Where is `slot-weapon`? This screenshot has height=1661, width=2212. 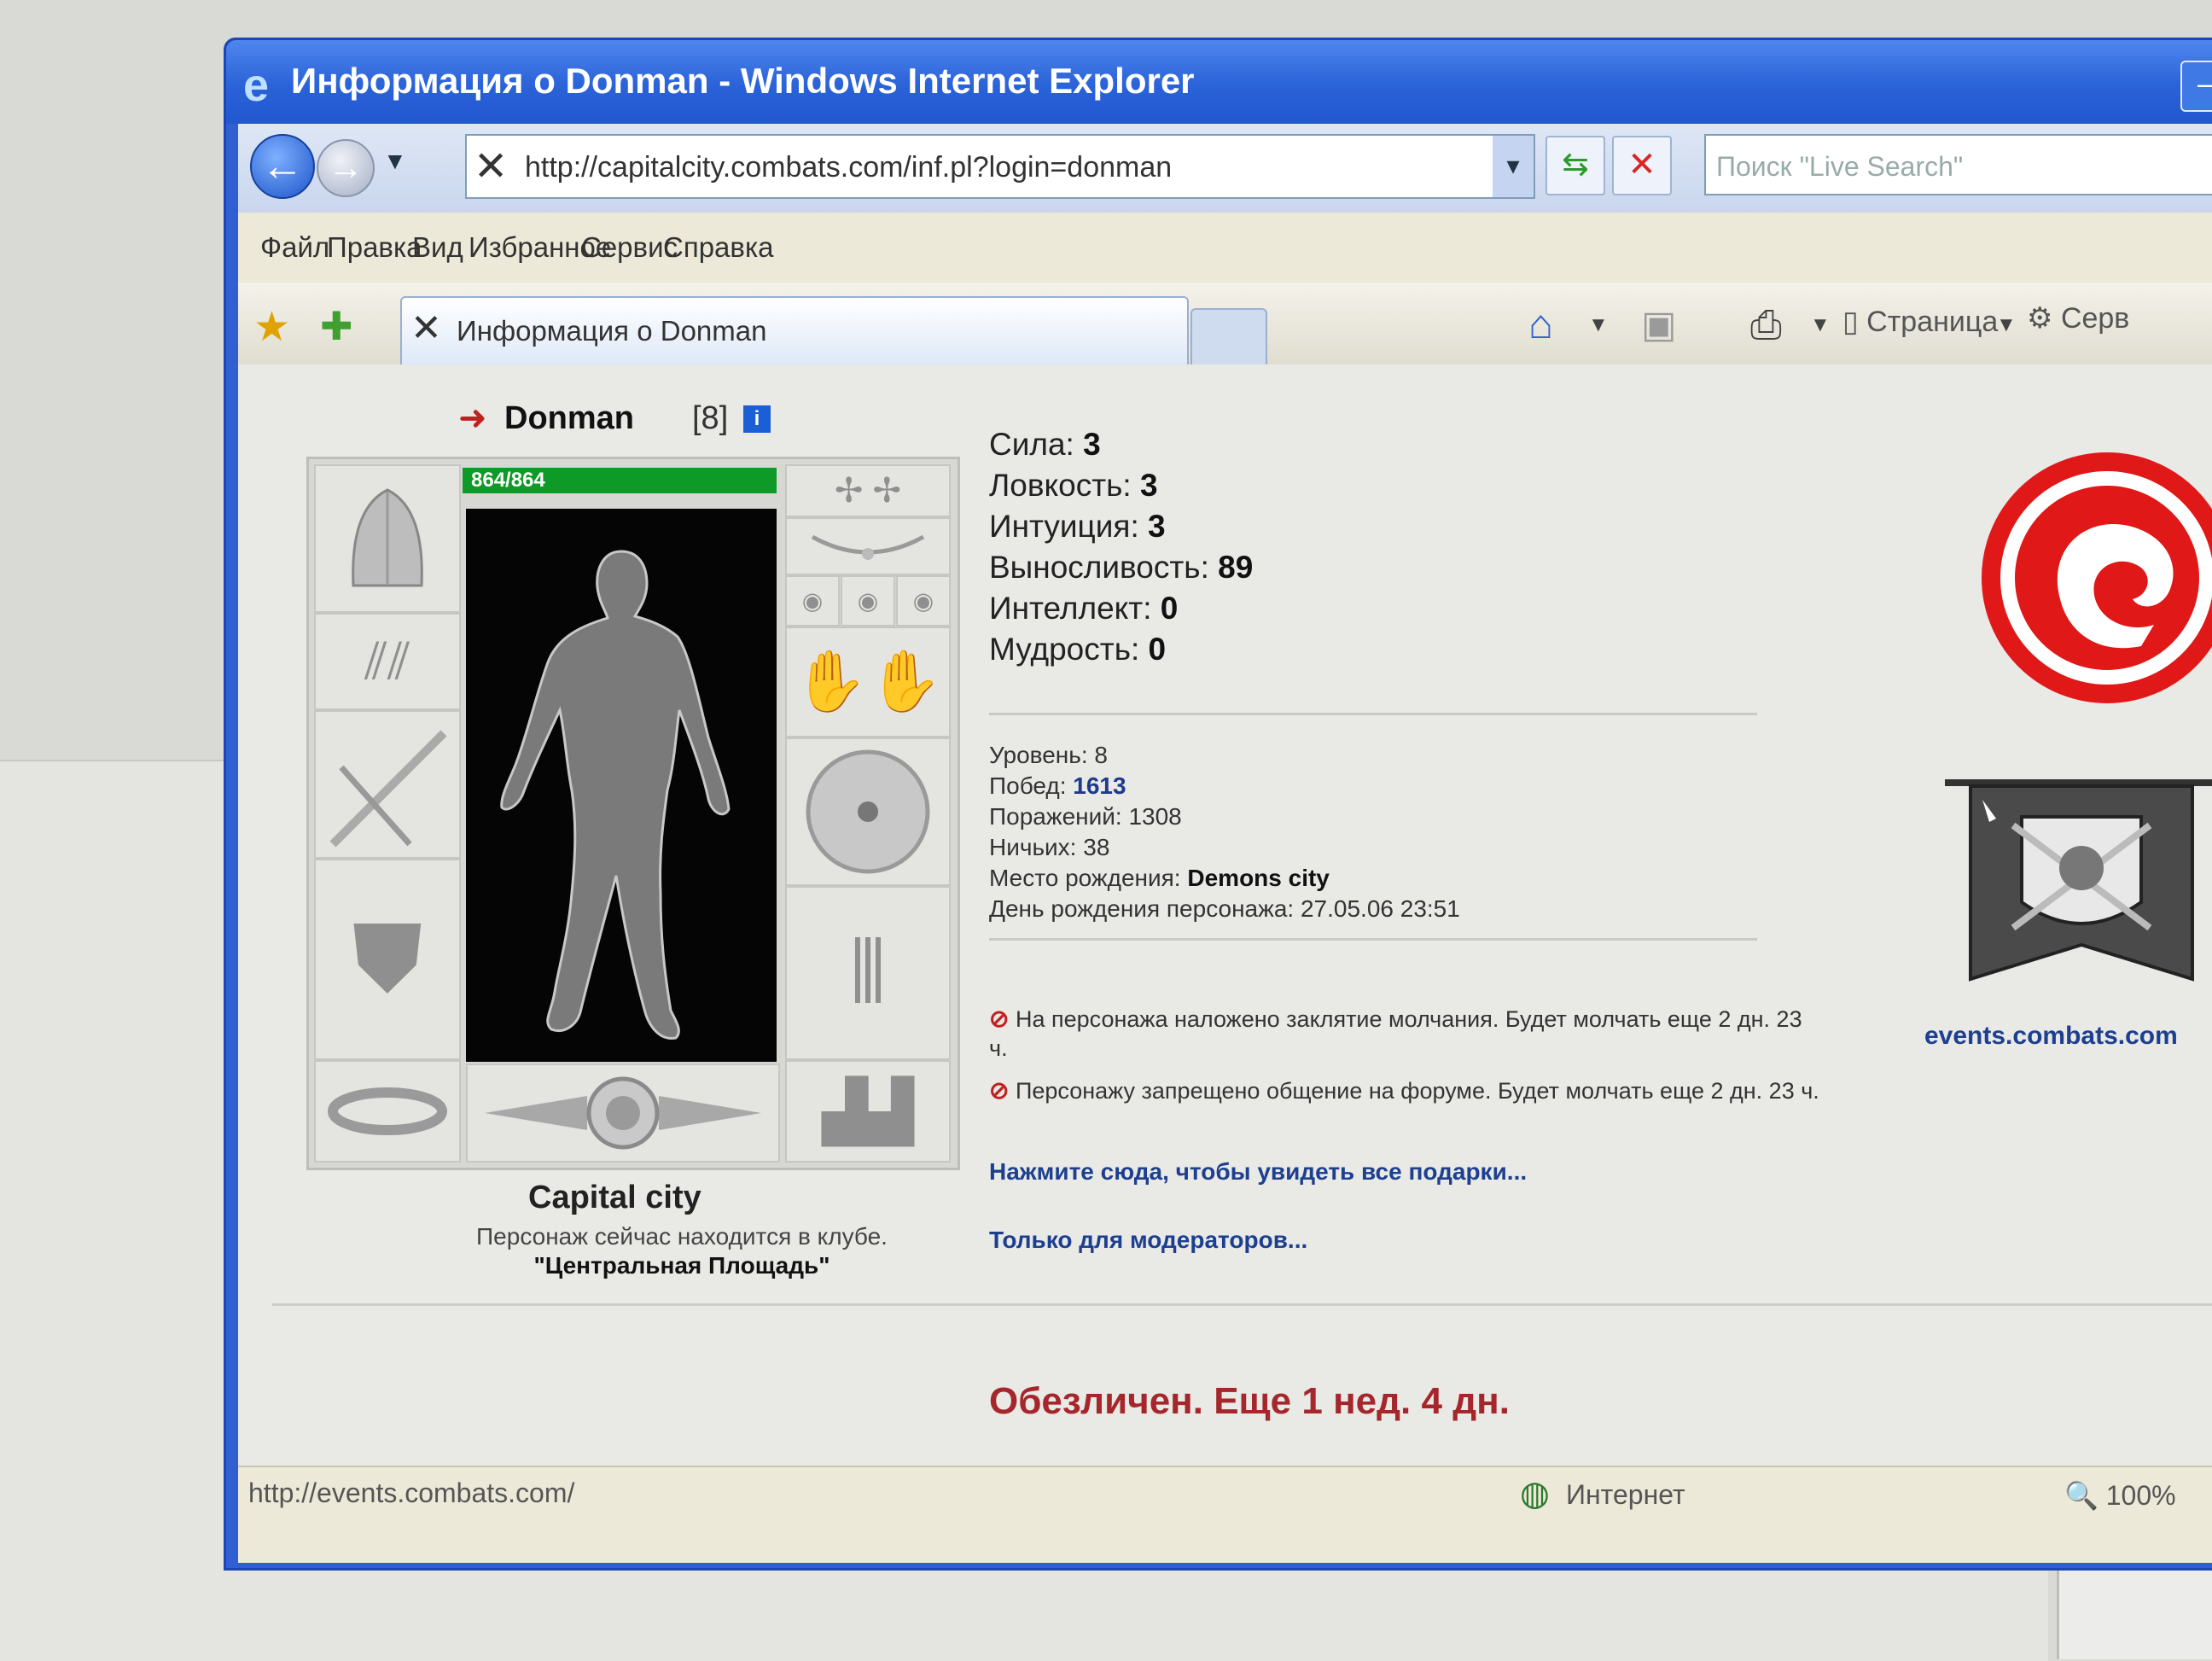 slot-weapon is located at coordinates (387, 784).